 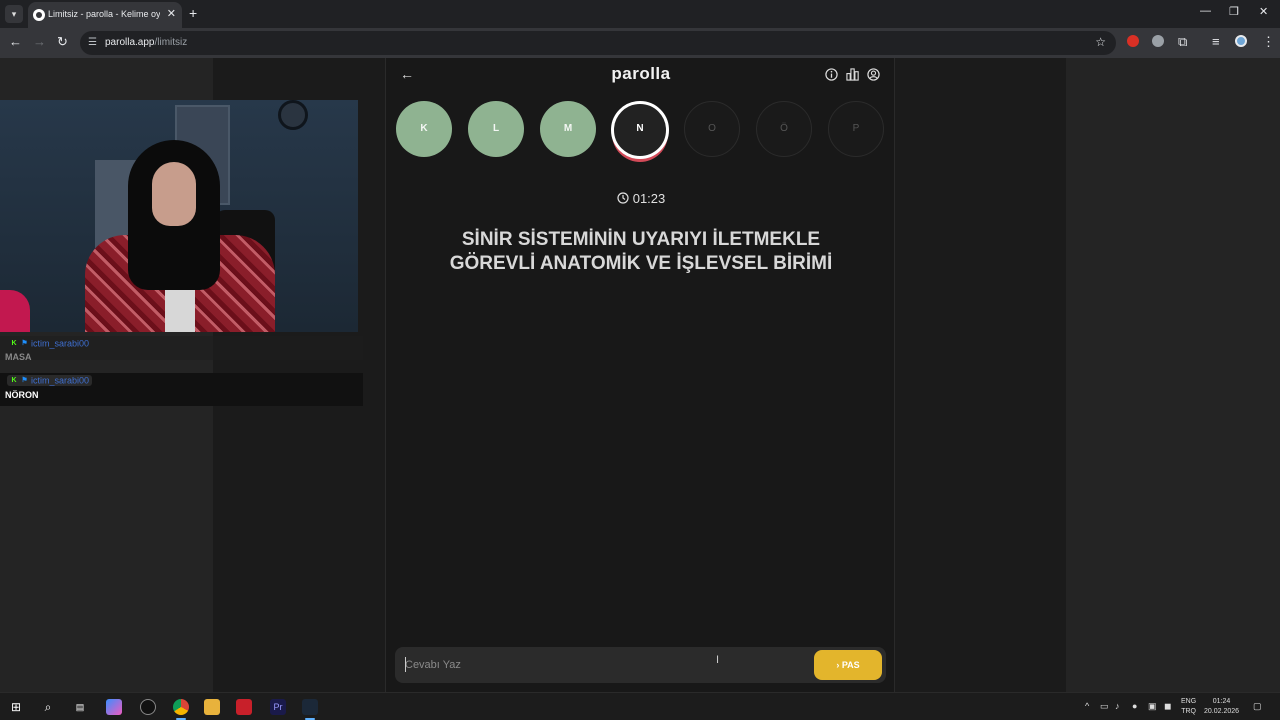 I want to click on url-text: parolla.app/limitsiz, so click(x=146, y=42).